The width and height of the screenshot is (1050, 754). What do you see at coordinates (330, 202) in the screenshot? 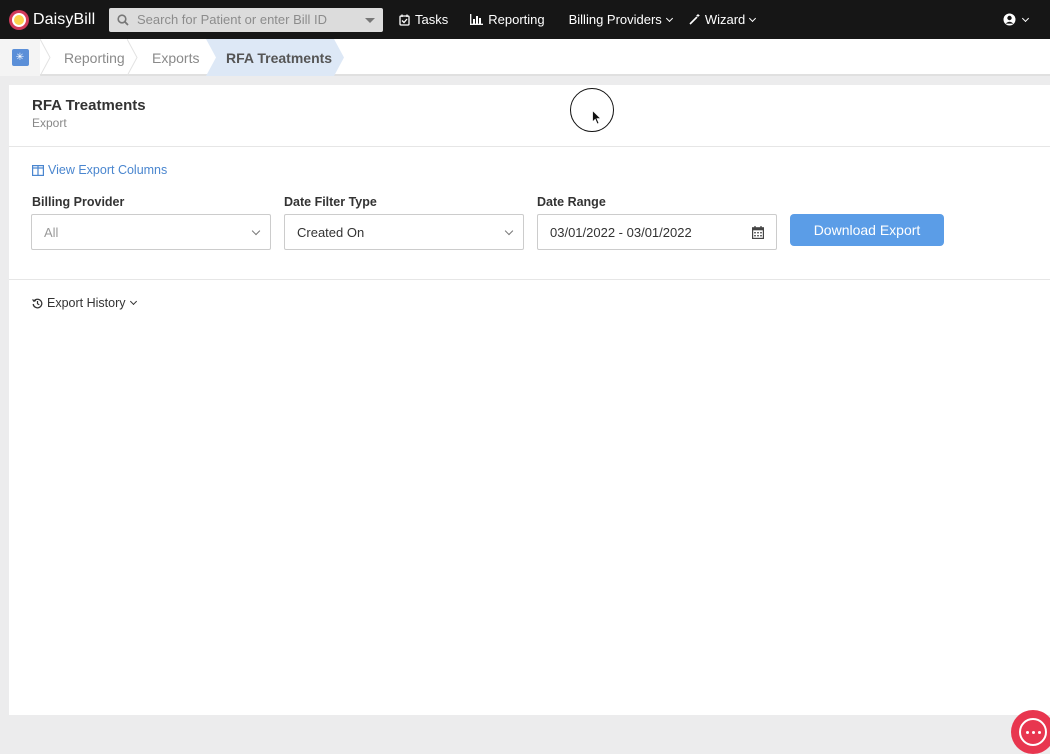
I see `date-filter-type-label: Date Filter Type` at bounding box center [330, 202].